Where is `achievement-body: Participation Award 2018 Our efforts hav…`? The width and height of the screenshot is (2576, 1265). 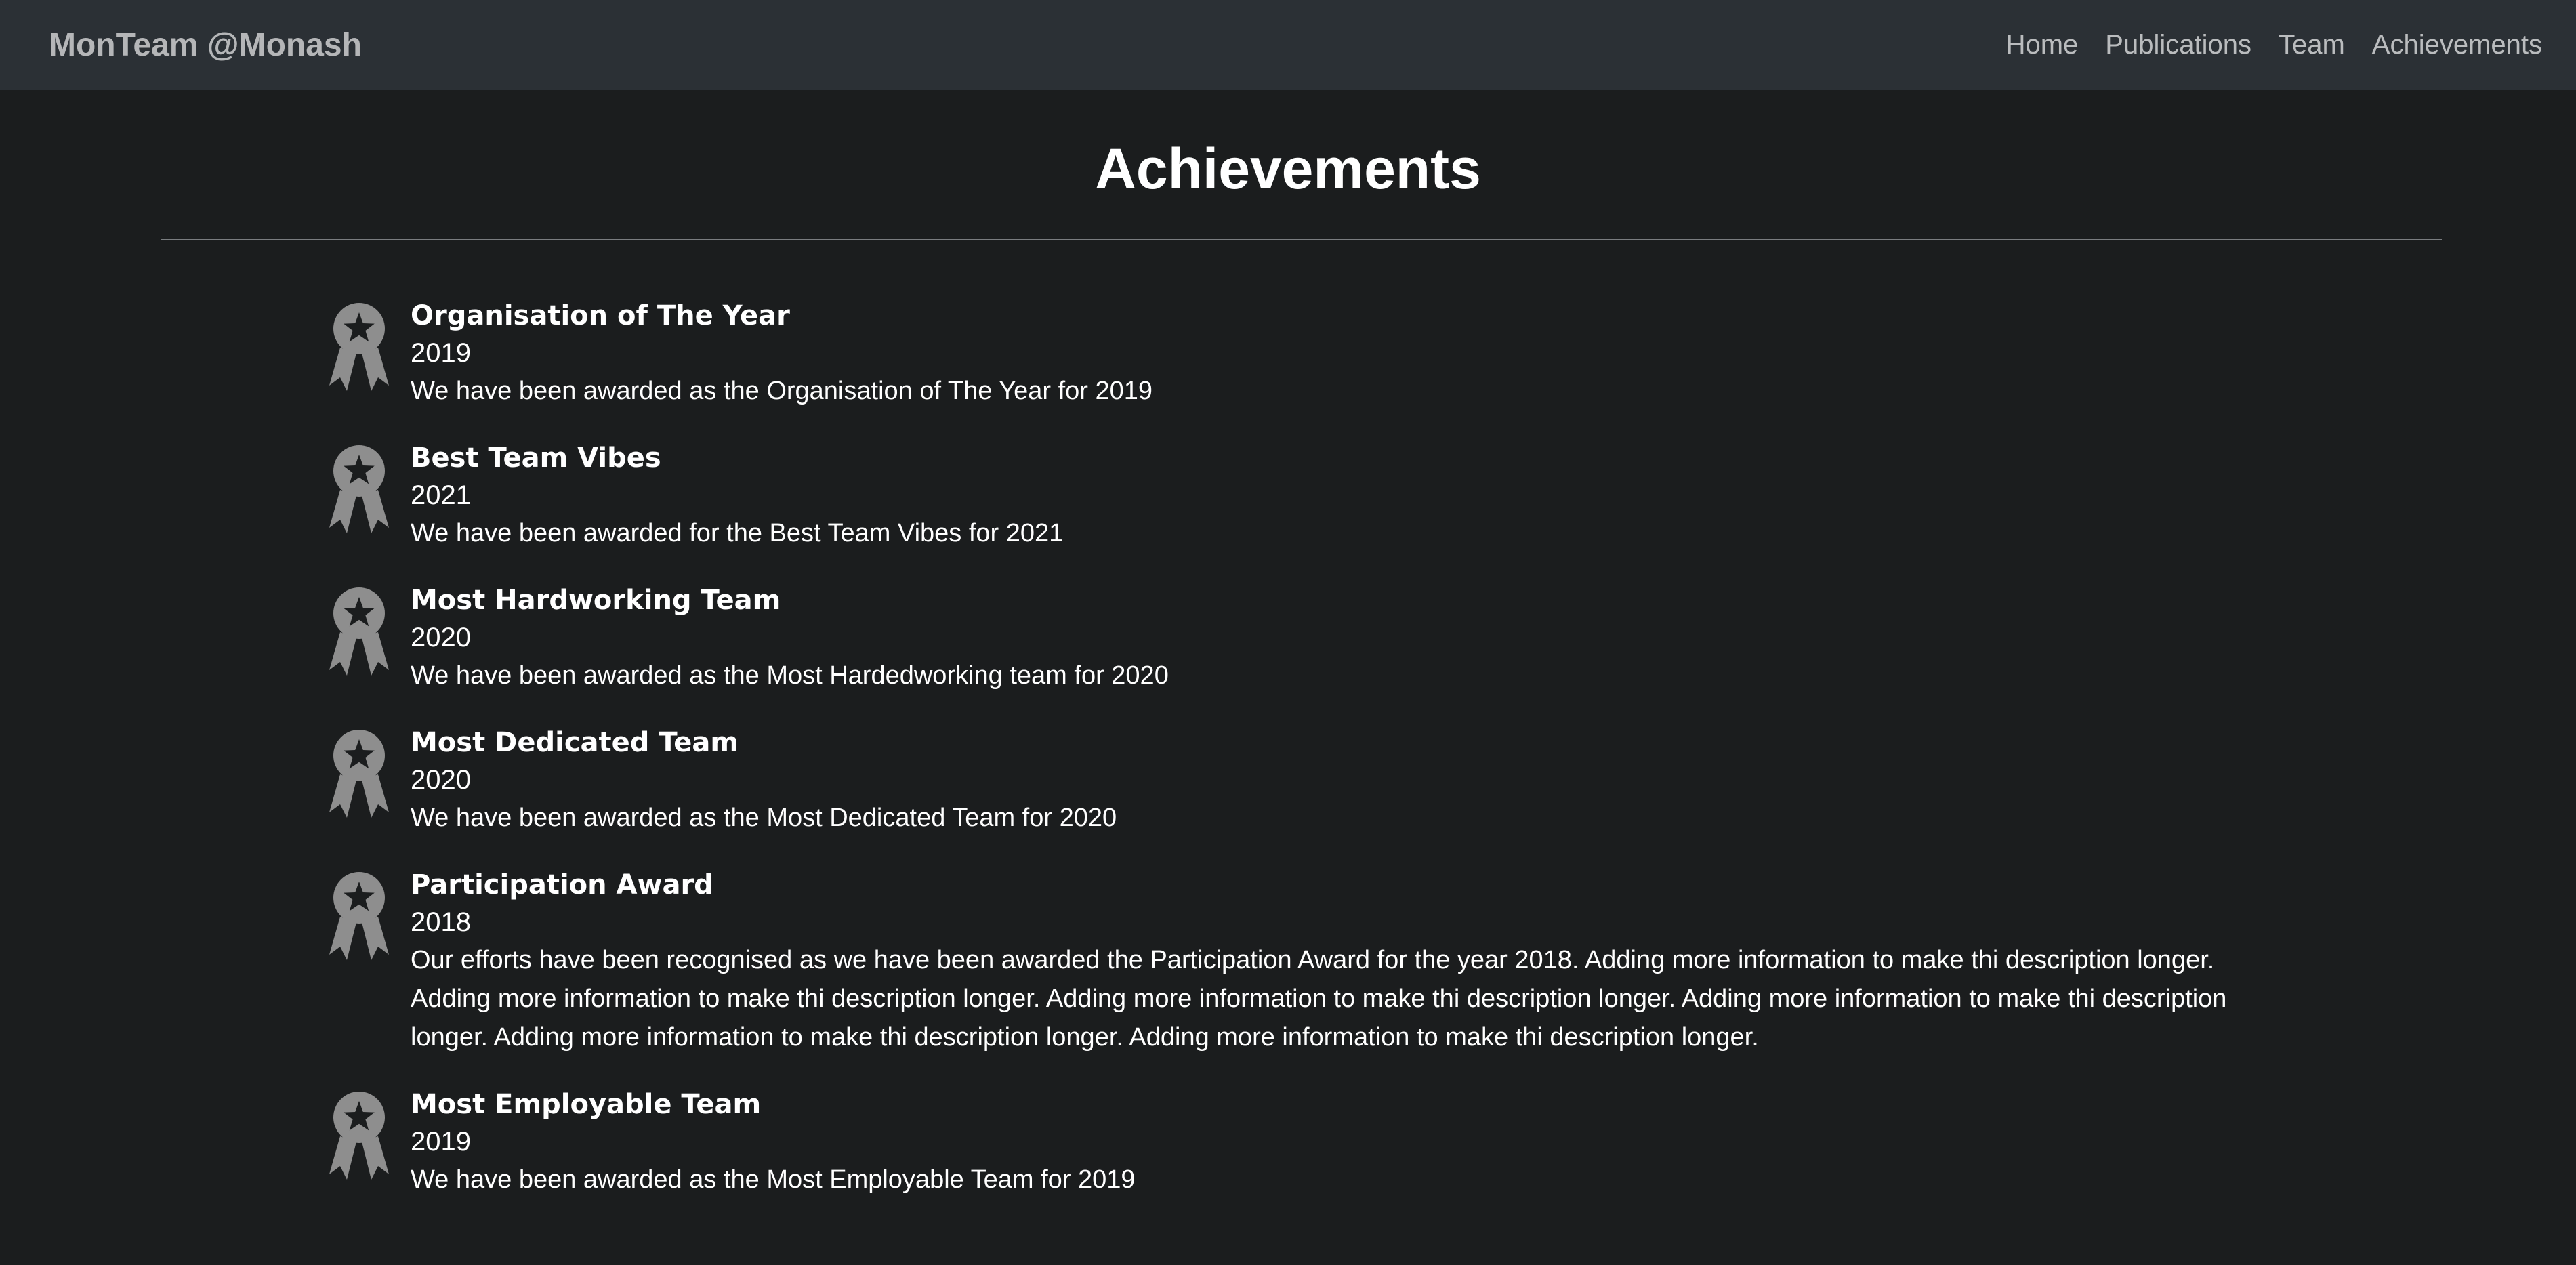
achievement-body: Participation Award 2018 Our efforts hav… is located at coordinates (1351, 962).